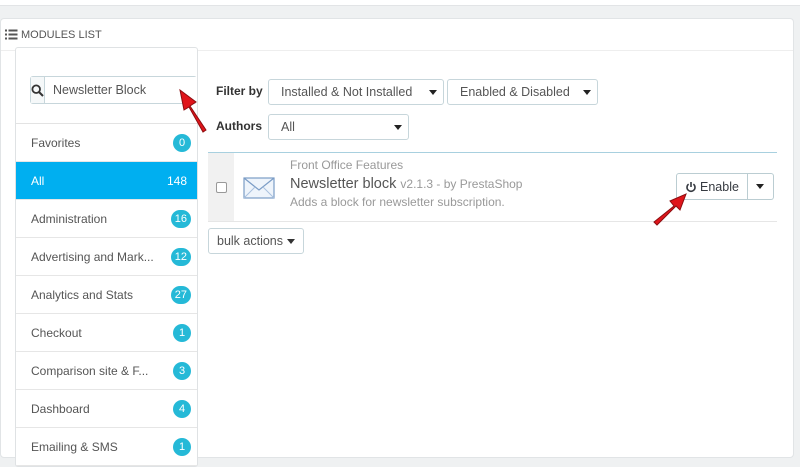 The image size is (800, 467). I want to click on authors-value: All, so click(288, 127).